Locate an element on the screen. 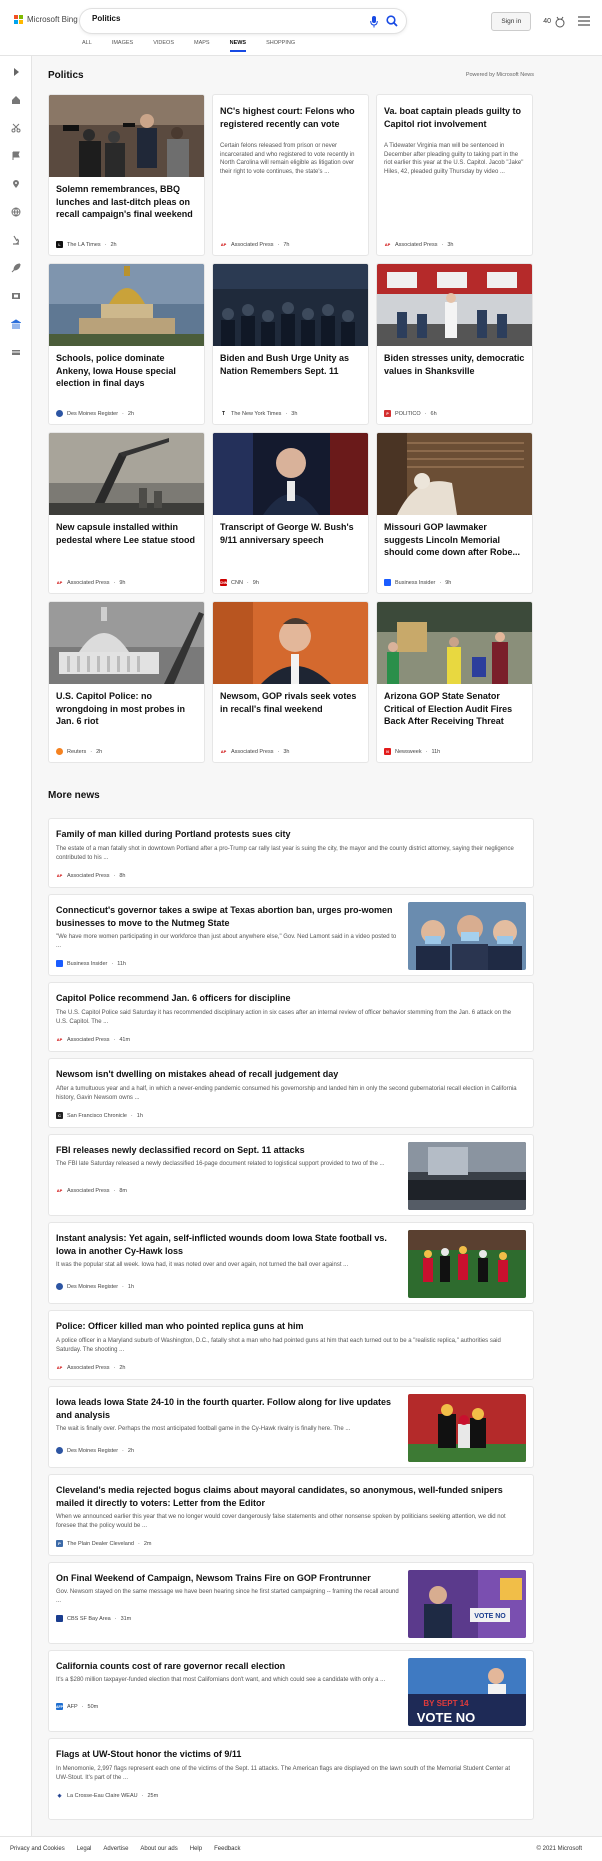 This screenshot has width=602, height=1861. footer-link-help: Help is located at coordinates (196, 1849).